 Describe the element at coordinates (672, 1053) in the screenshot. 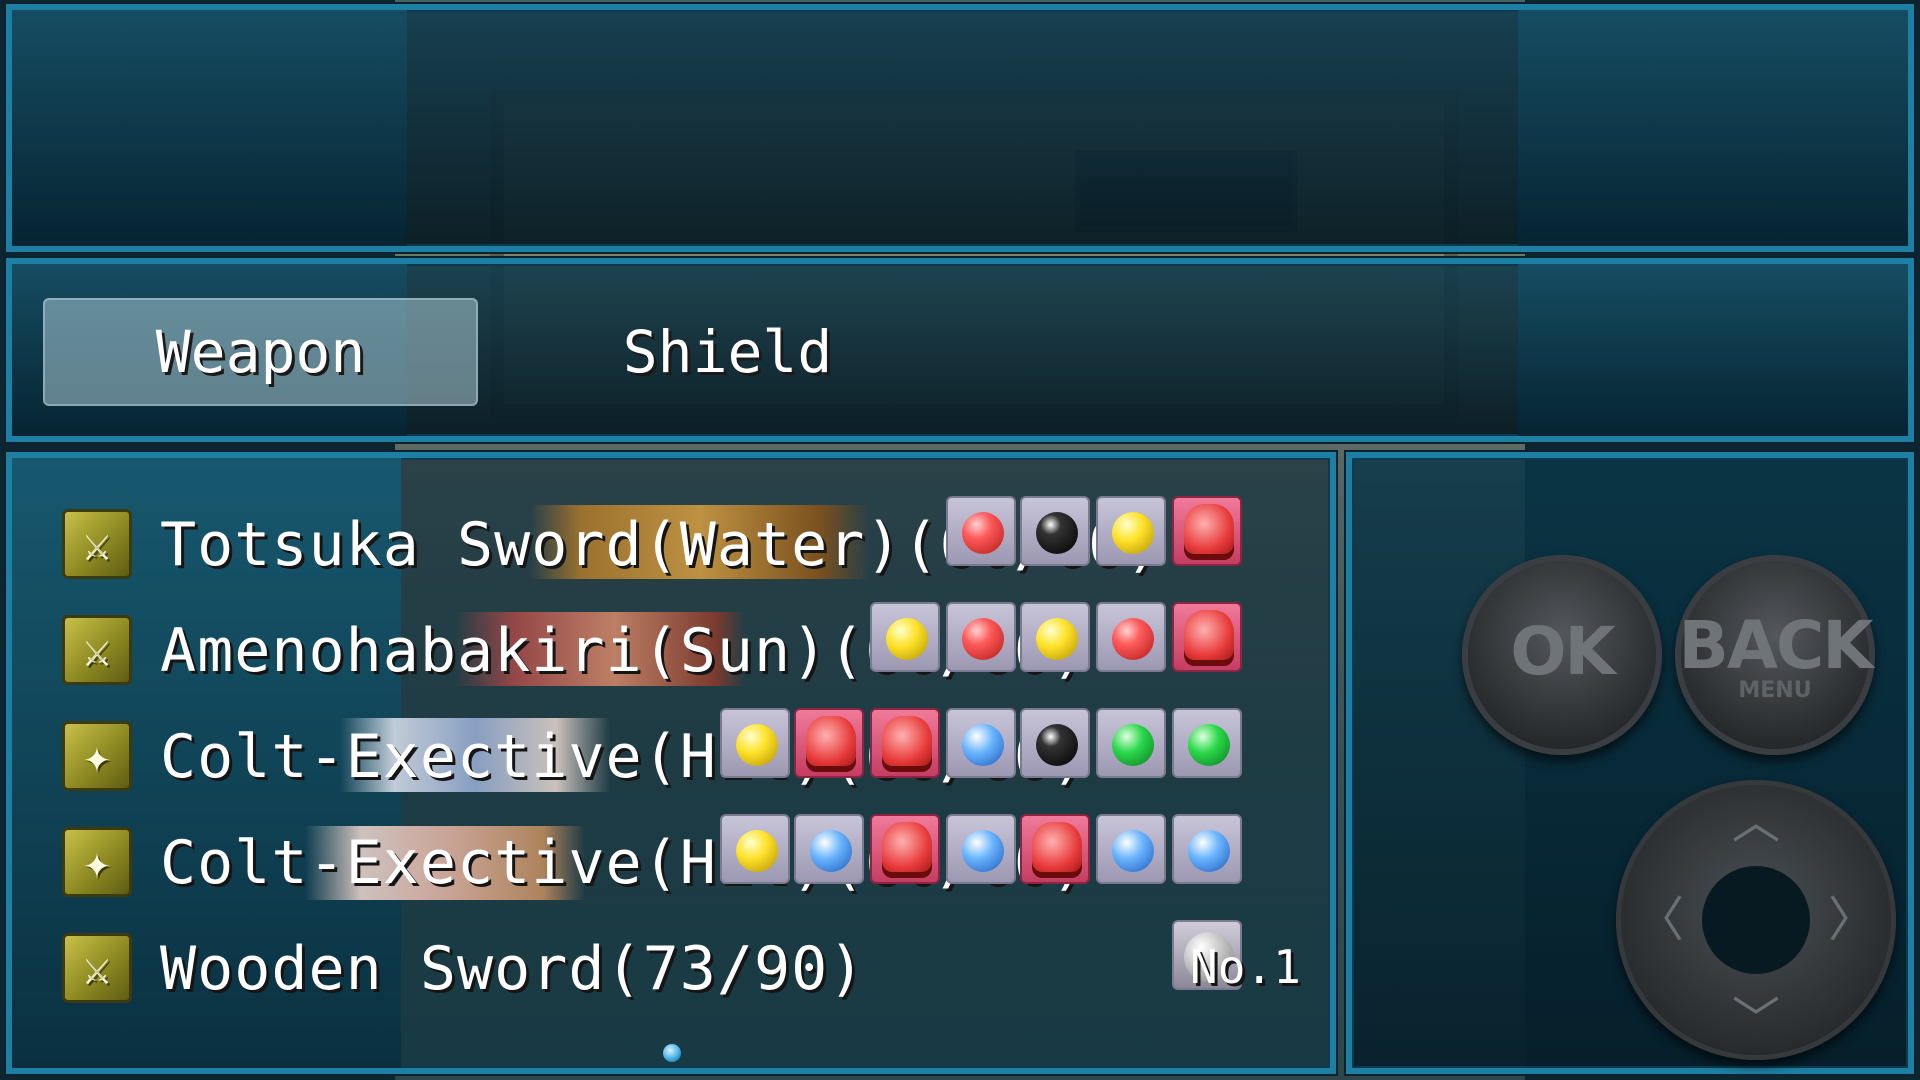

I see `scroll-indicator` at that location.